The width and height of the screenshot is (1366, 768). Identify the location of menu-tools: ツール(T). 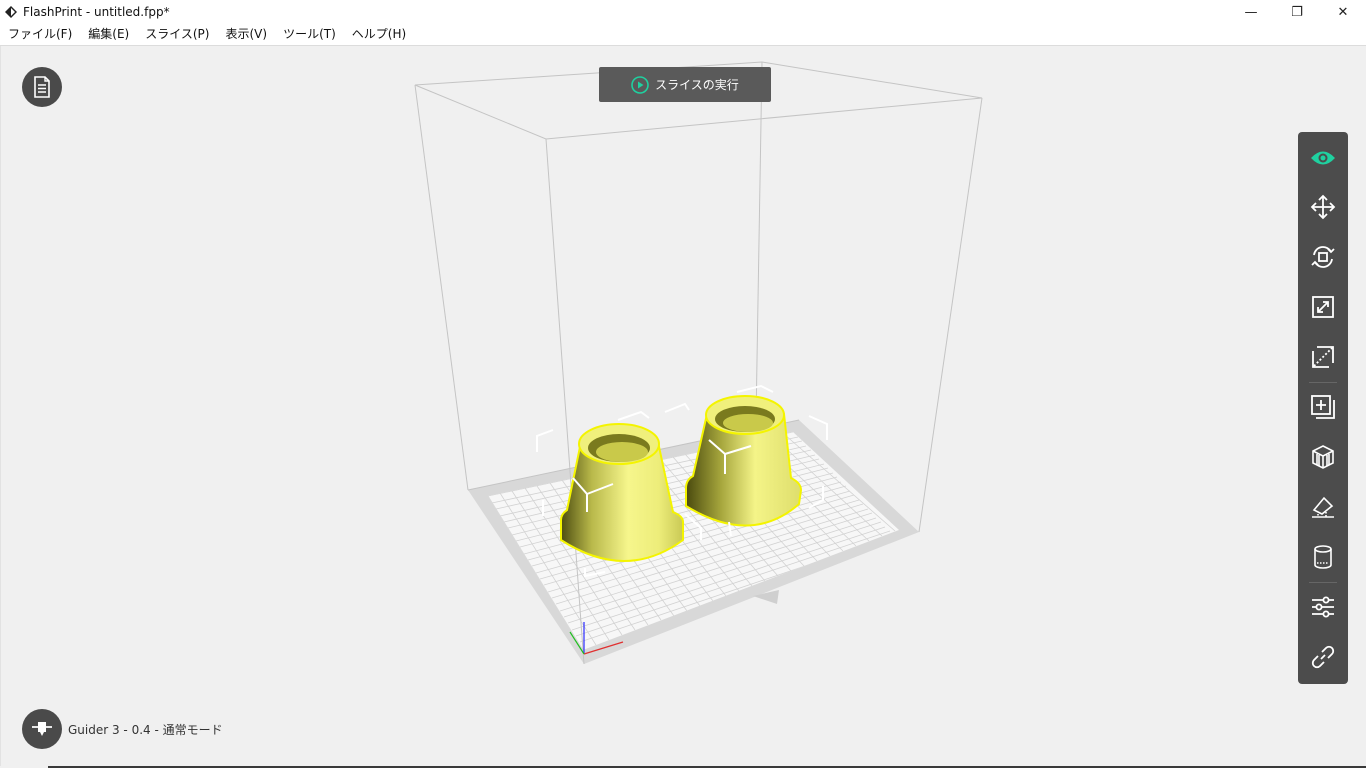
(309, 34).